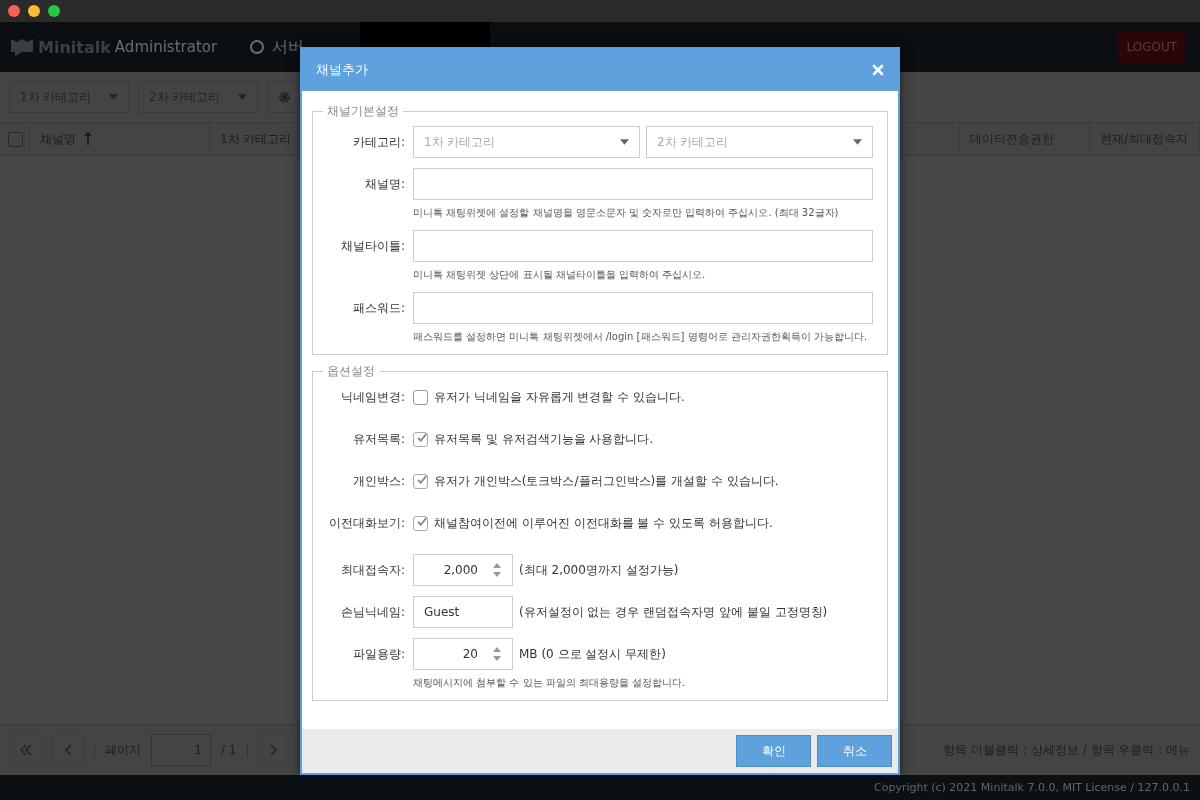 This screenshot has width=1200, height=800. Describe the element at coordinates (378, 654) in the screenshot. I see `field-label: 파일용량:` at that location.